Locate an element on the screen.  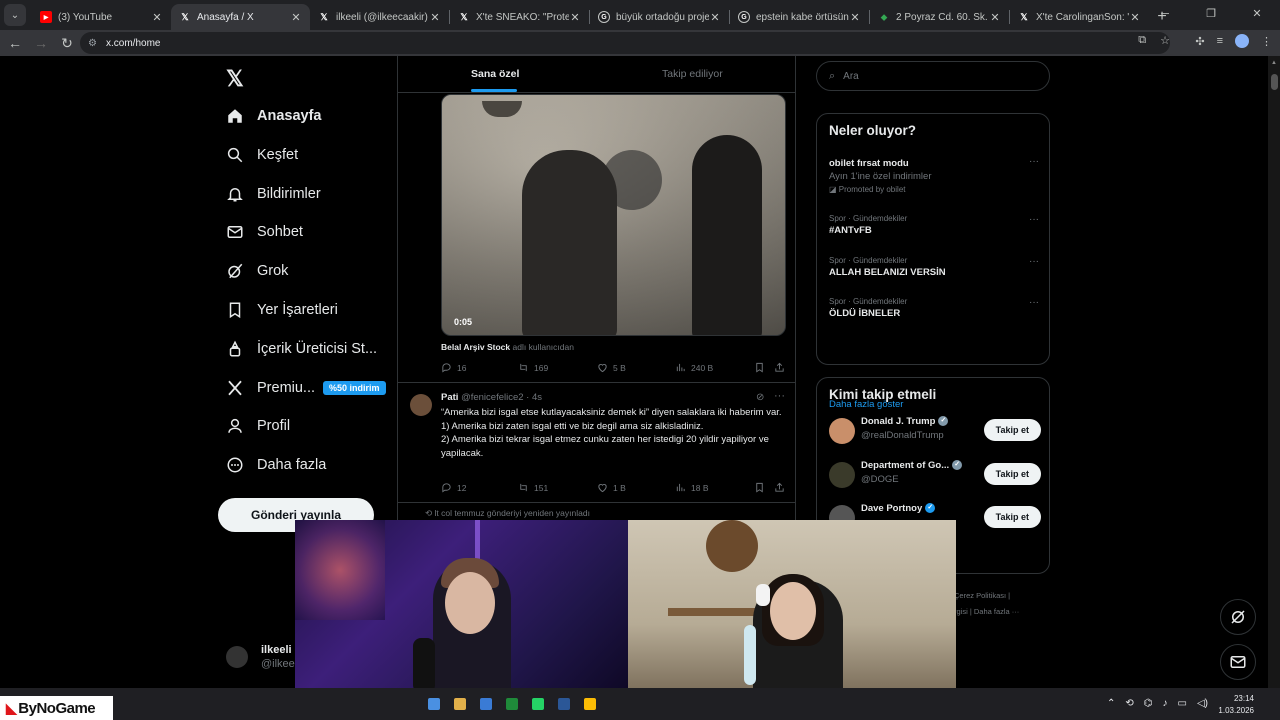
restore-icon: ❐ is located at coordinates (1211, 14).